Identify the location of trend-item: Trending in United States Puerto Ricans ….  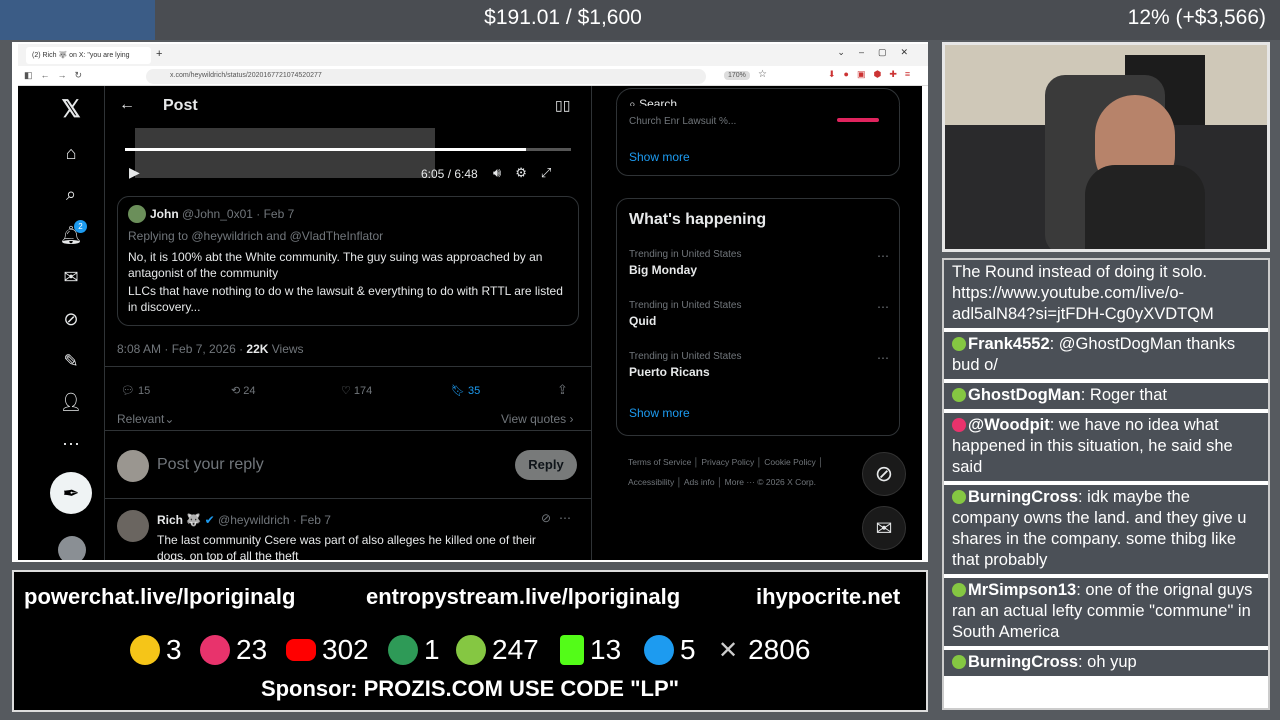
(759, 365).